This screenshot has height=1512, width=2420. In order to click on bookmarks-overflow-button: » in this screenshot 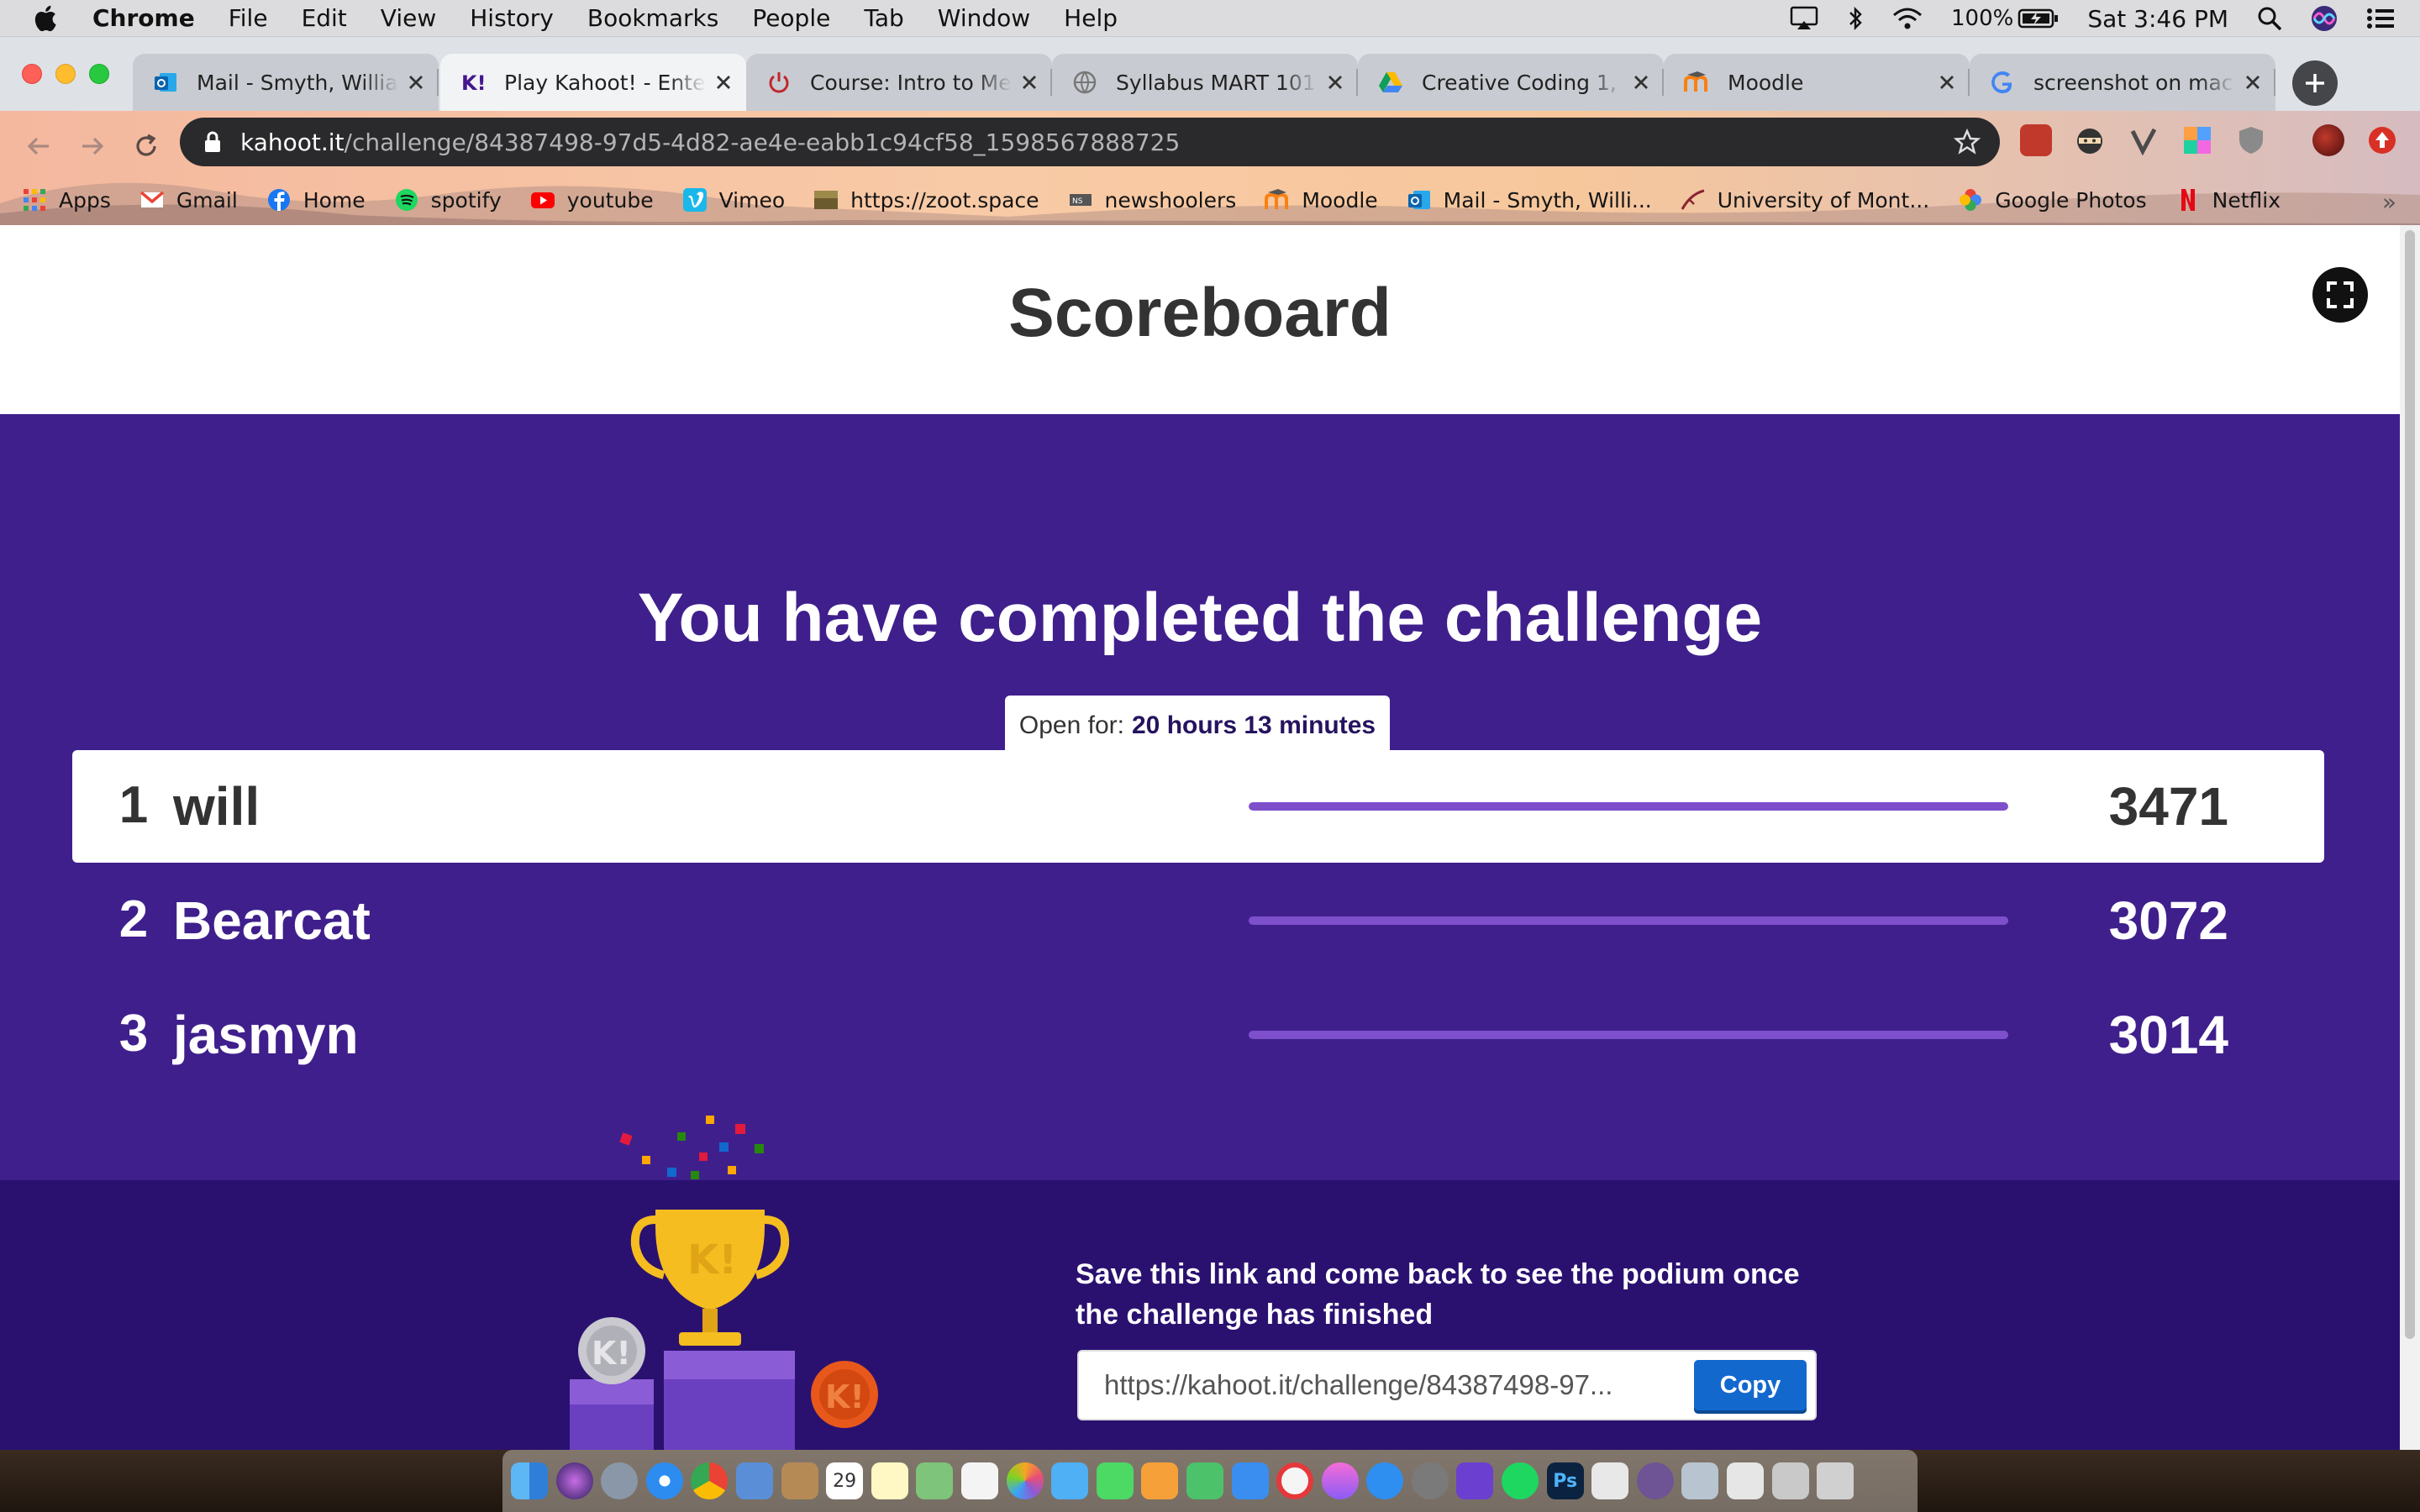, I will do `click(2389, 202)`.